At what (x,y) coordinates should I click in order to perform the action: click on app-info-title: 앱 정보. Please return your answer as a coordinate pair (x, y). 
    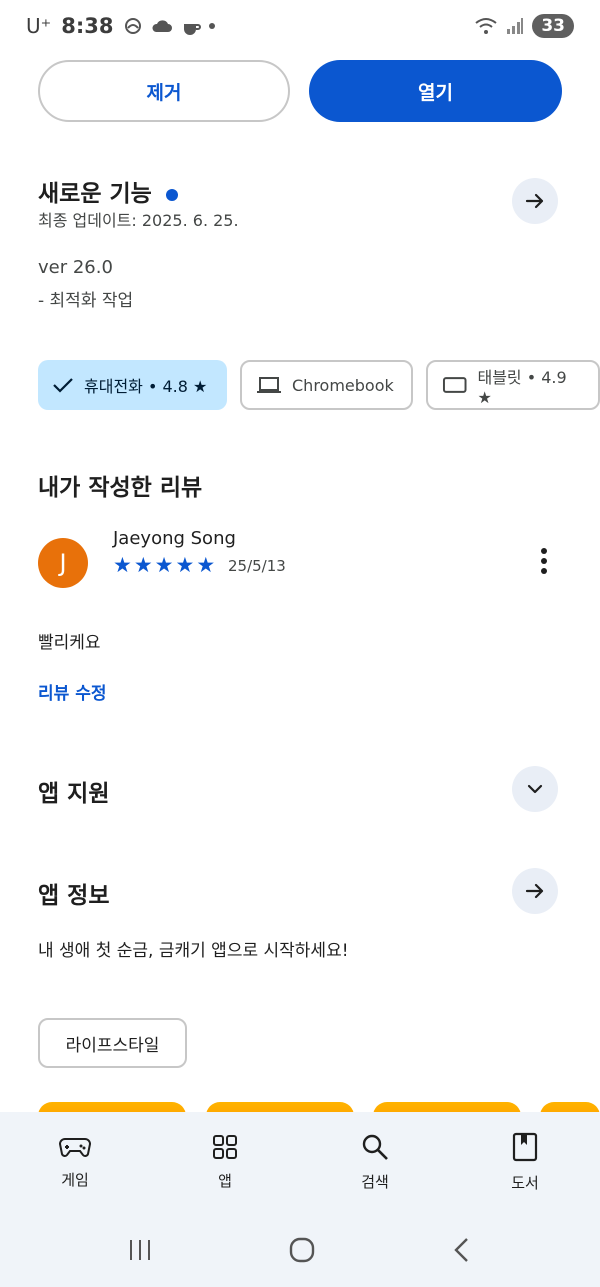
    Looking at the image, I should click on (74, 893).